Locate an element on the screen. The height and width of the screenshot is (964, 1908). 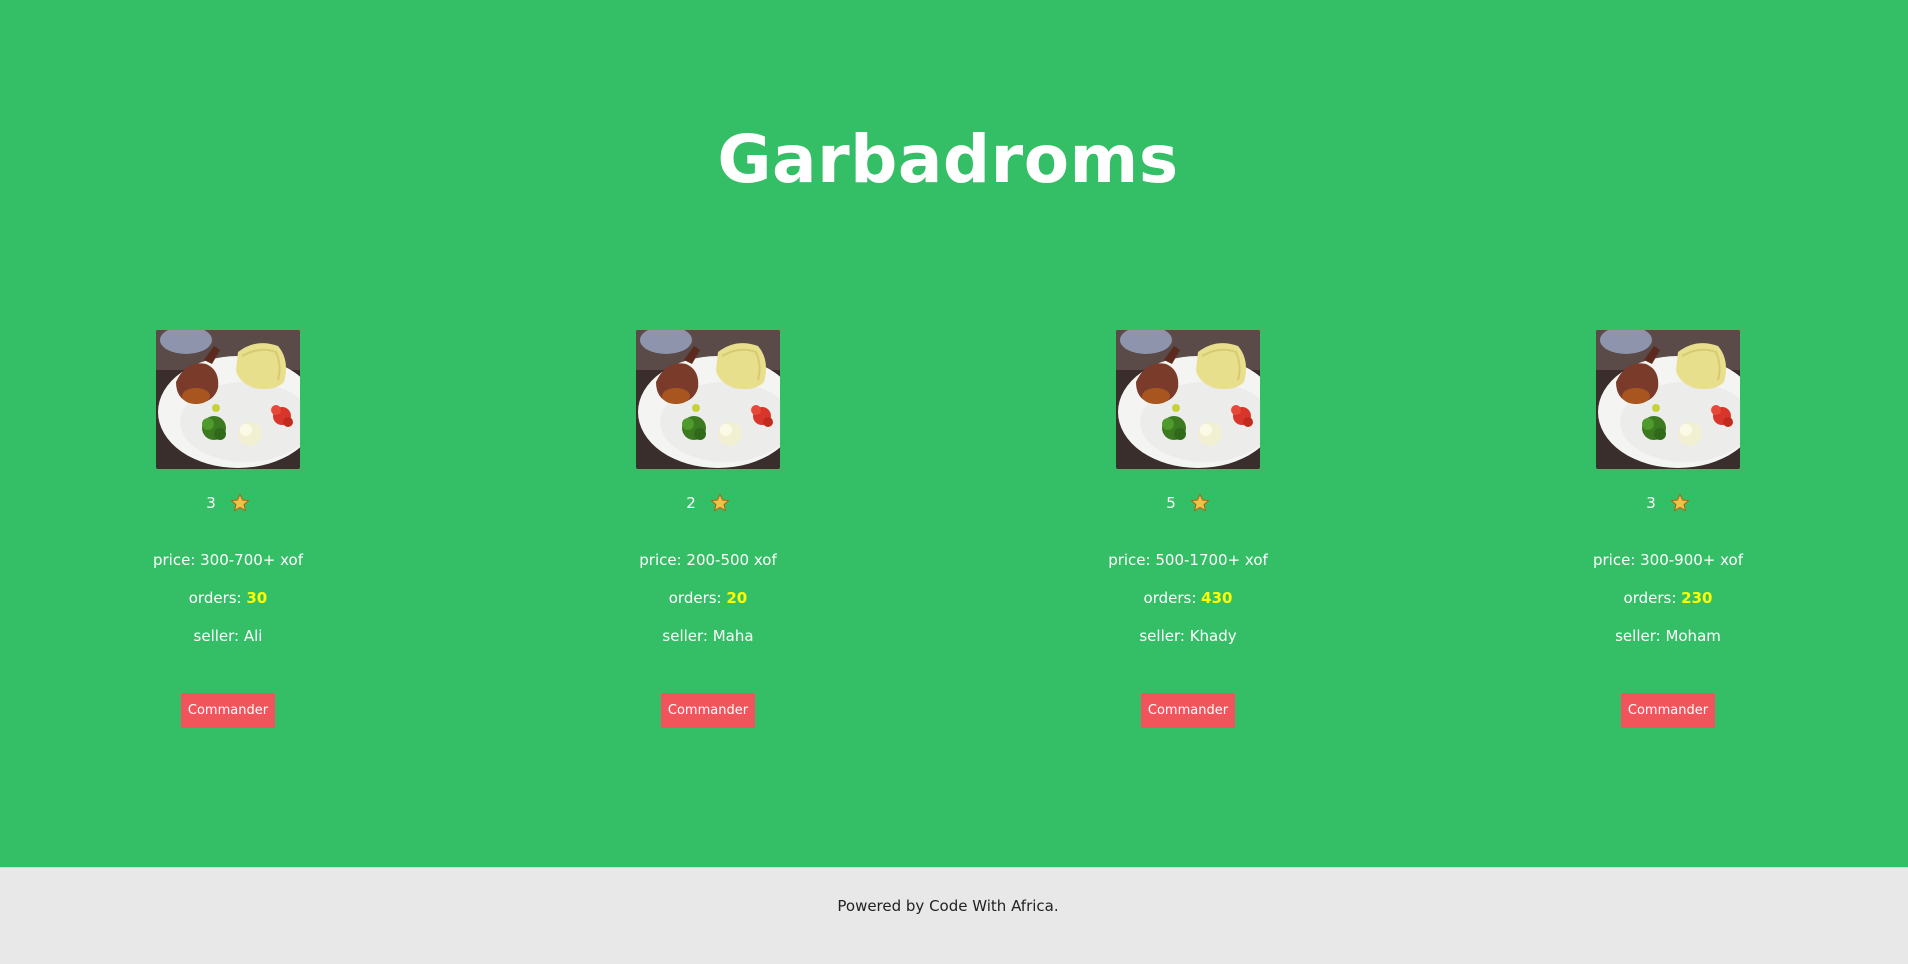
footer: Powered by Code With Africa. is located at coordinates (954, 915).